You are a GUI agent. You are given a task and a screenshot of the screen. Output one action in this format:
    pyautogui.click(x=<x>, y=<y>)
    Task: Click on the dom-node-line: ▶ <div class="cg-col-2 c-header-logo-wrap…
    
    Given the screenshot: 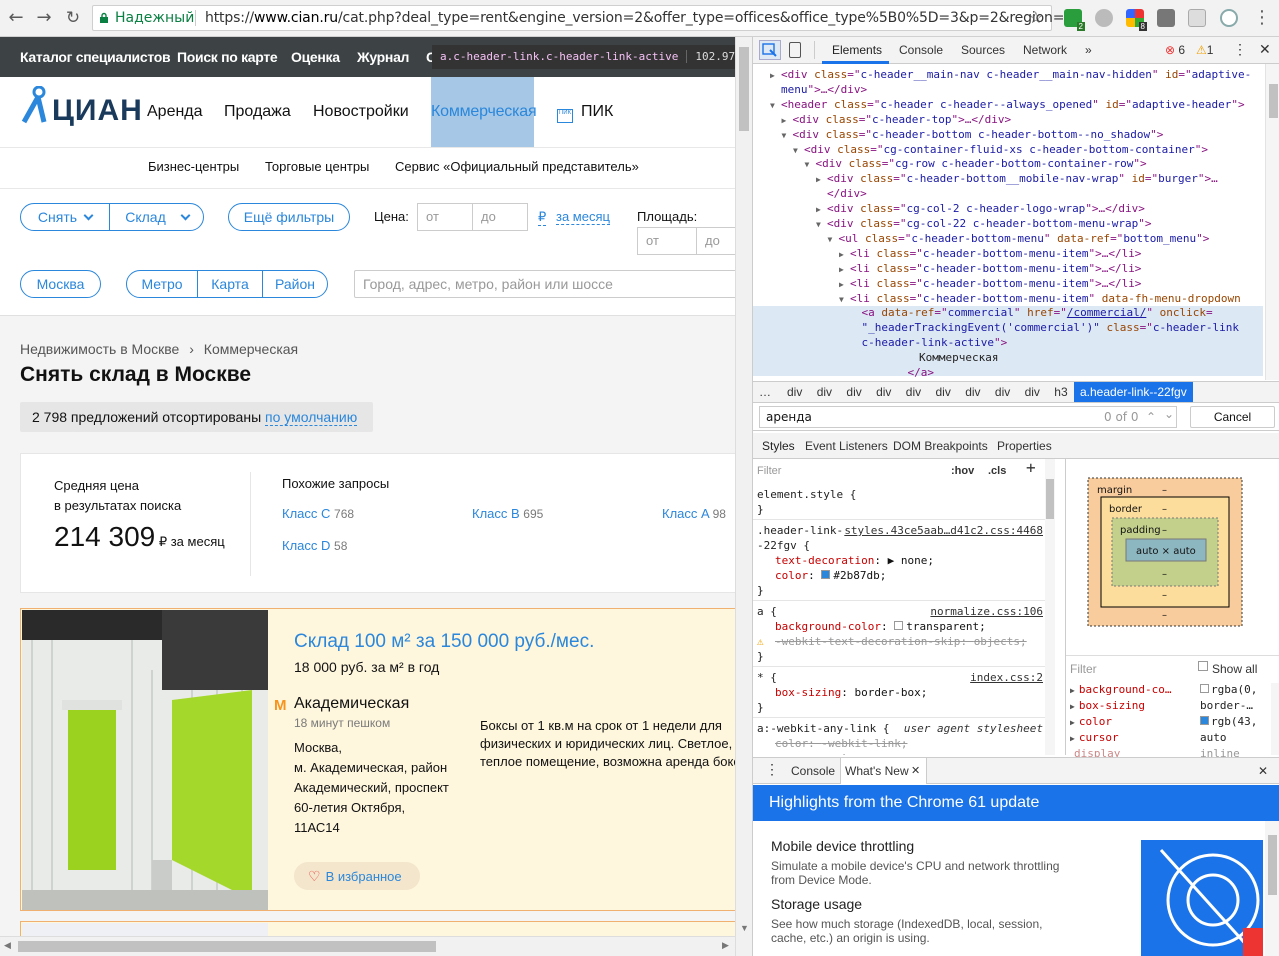 What is the action you would take?
    pyautogui.click(x=980, y=209)
    